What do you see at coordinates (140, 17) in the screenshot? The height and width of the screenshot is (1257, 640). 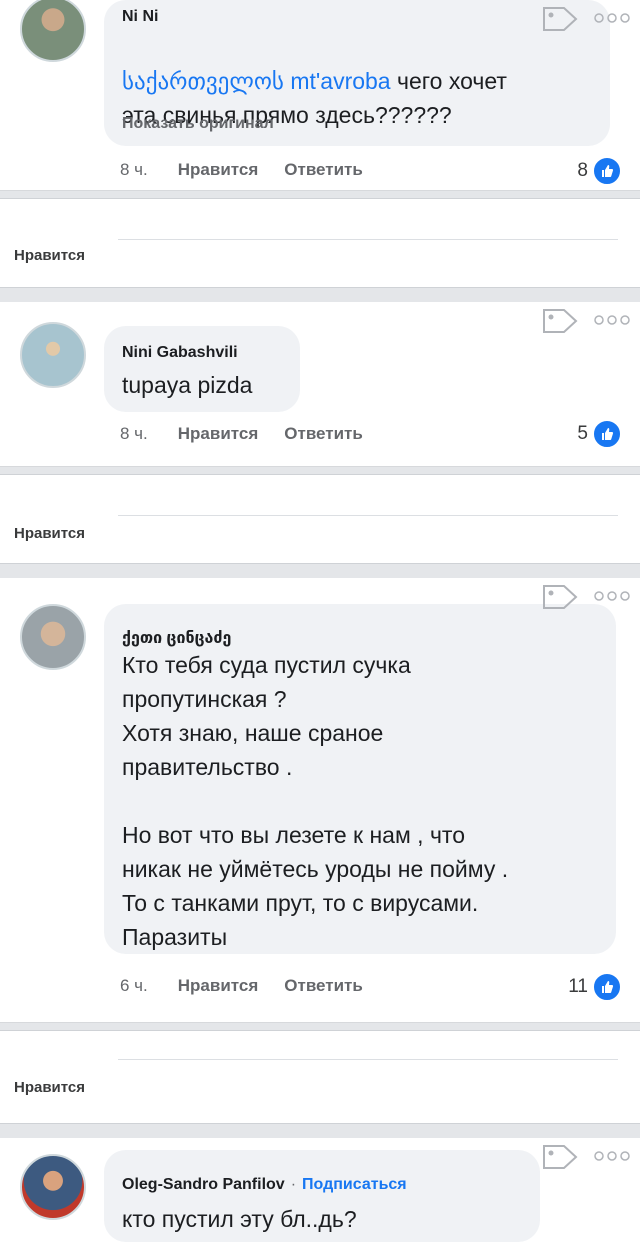 I see `comment-author: Ni Ni` at bounding box center [140, 17].